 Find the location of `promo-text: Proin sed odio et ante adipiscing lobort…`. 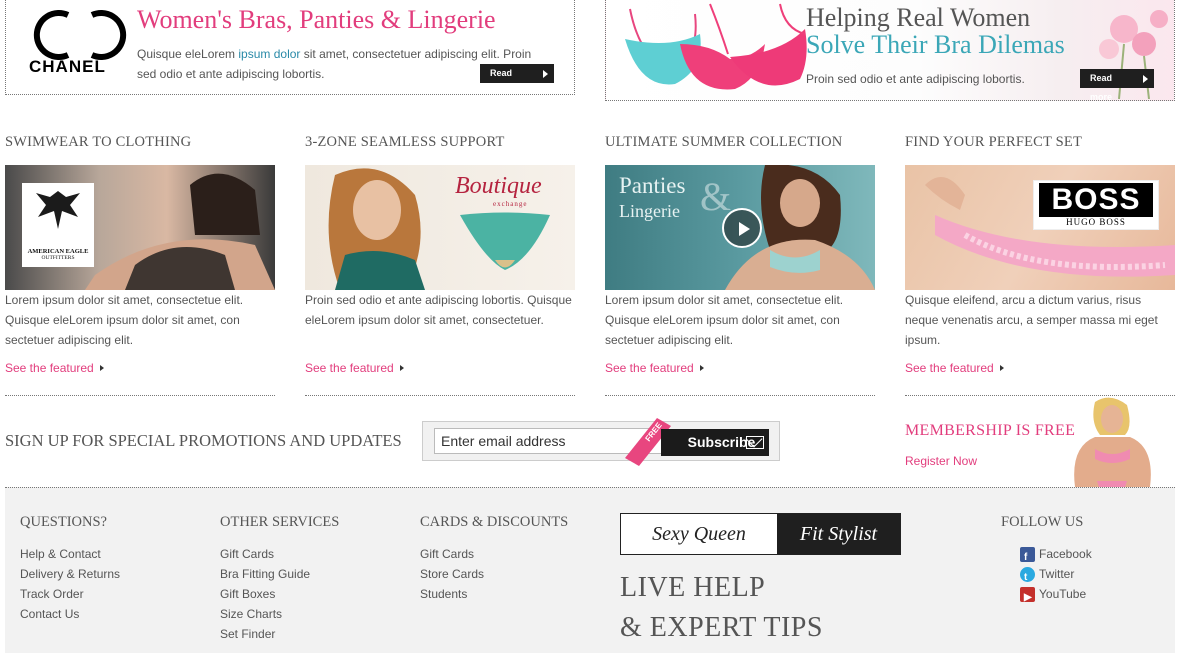

promo-text: Proin sed odio et ante adipiscing lobort… is located at coordinates (915, 79).